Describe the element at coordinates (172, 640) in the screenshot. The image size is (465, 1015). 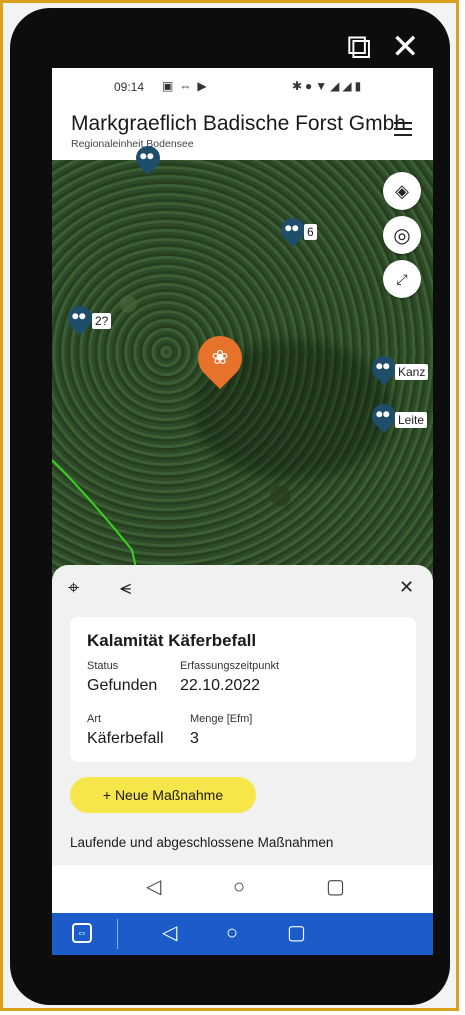
I see `detail-title: Kalamität Käferbefall` at that location.